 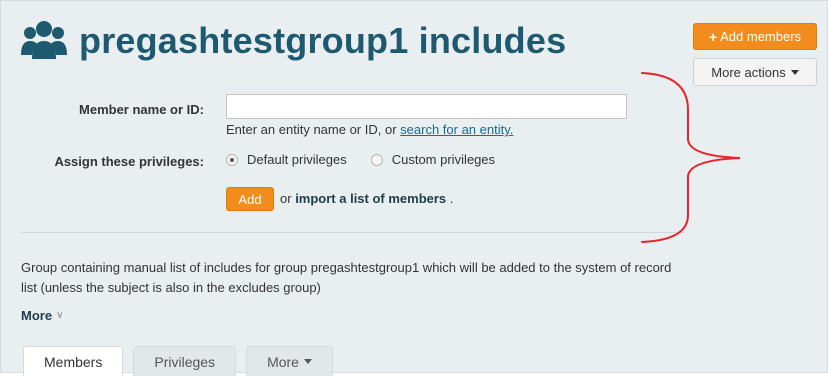 What do you see at coordinates (37, 315) in the screenshot?
I see `more-toggle-label: More` at bounding box center [37, 315].